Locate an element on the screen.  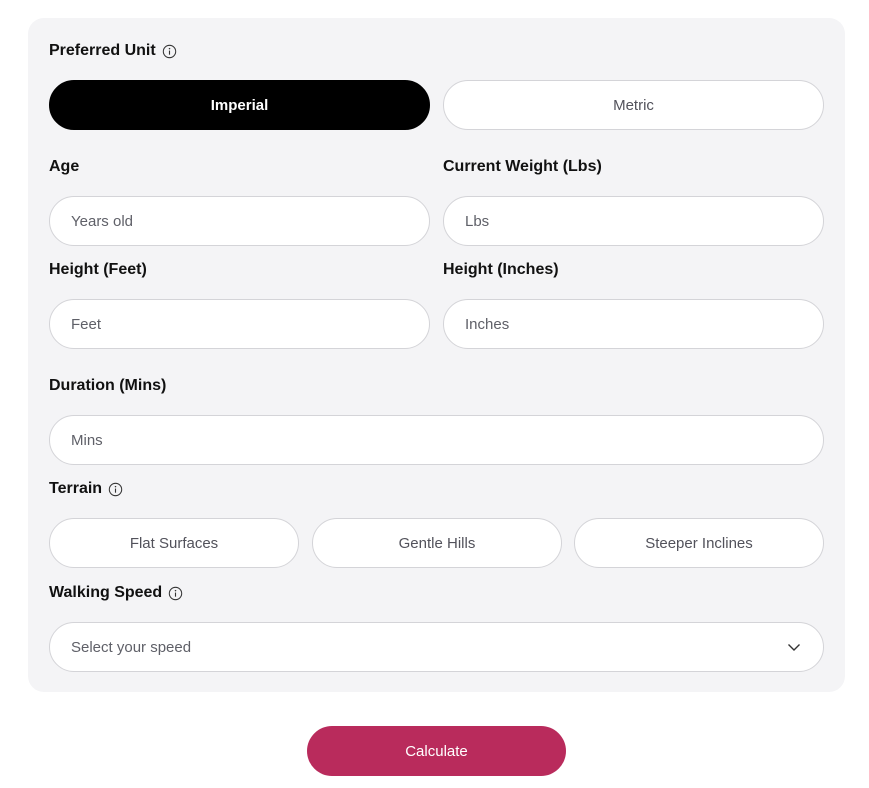
terrain-label-text: Terrain is located at coordinates (76, 488).